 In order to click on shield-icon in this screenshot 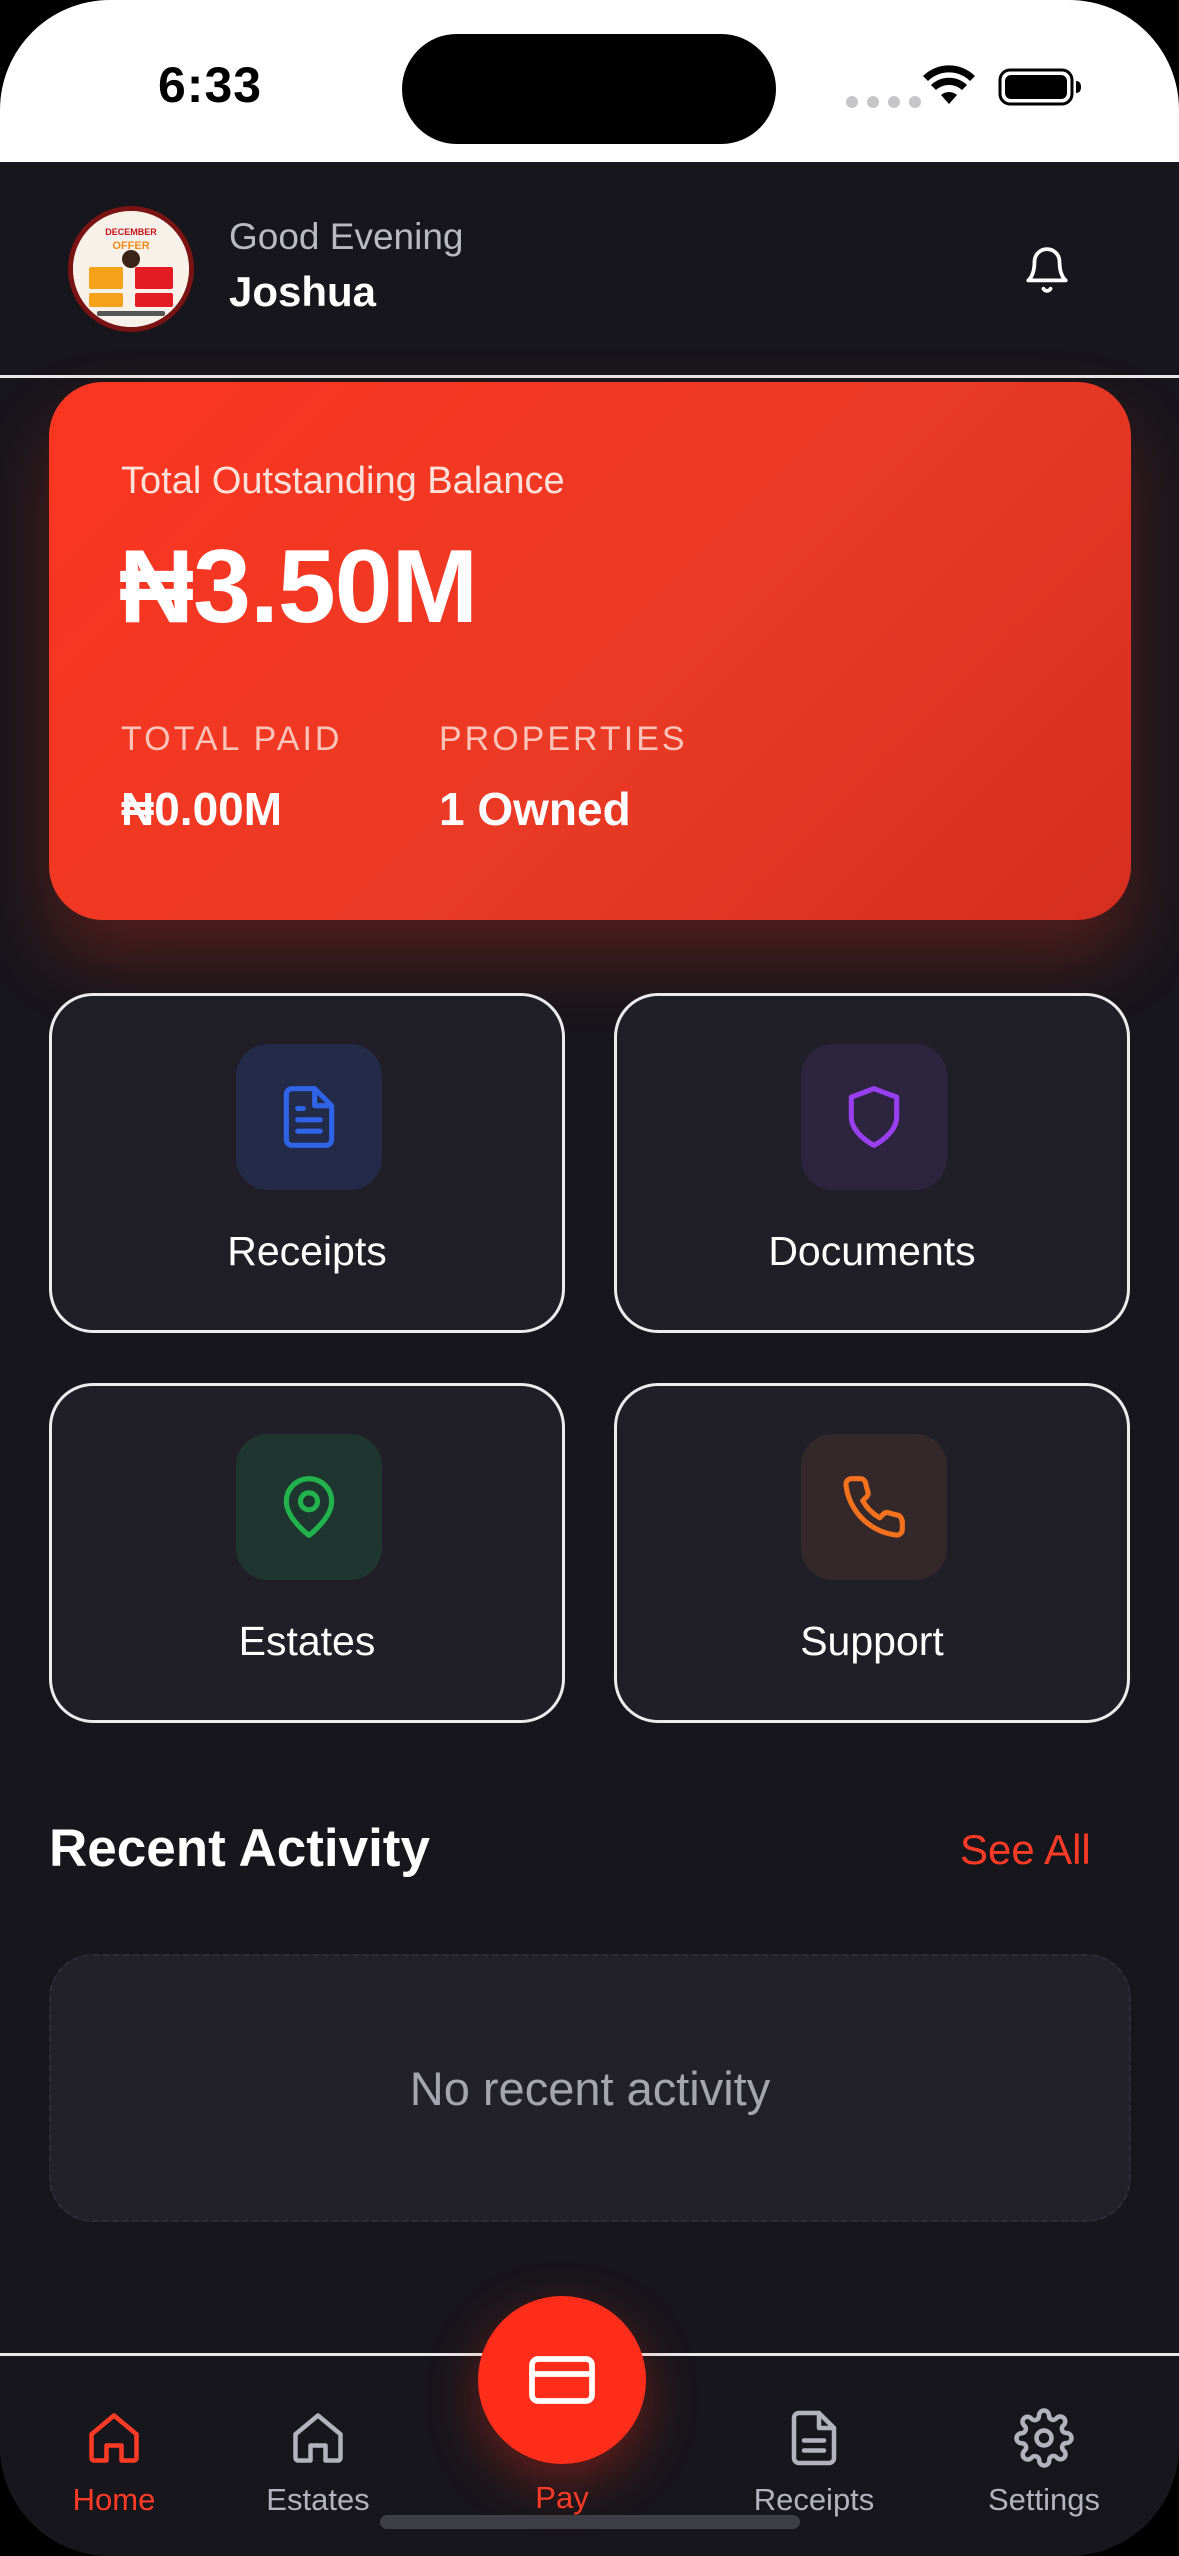, I will do `click(874, 1117)`.